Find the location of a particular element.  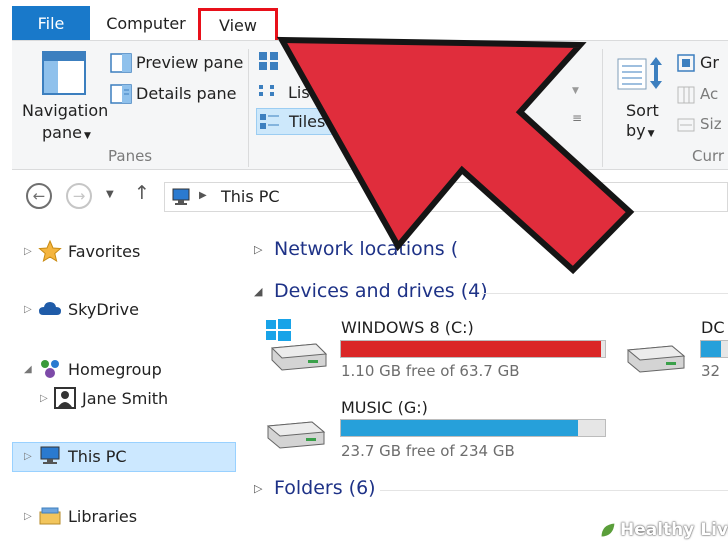

drive-partial-name: DC is located at coordinates (713, 327).